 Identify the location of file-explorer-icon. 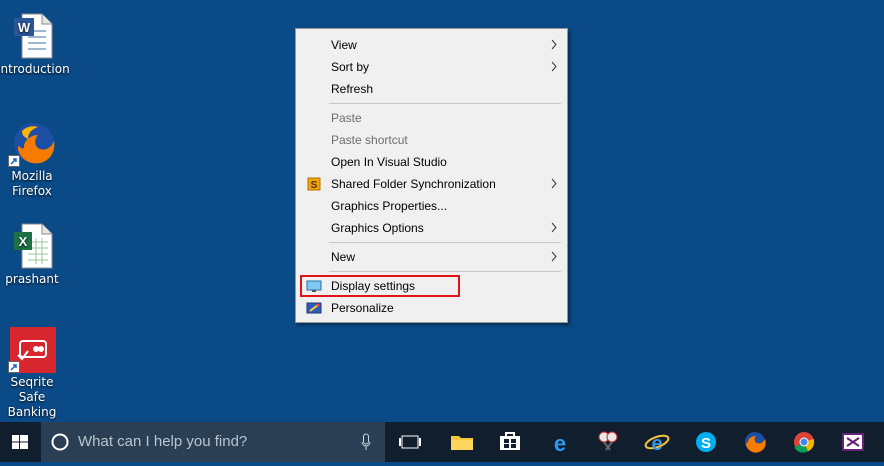
(462, 442).